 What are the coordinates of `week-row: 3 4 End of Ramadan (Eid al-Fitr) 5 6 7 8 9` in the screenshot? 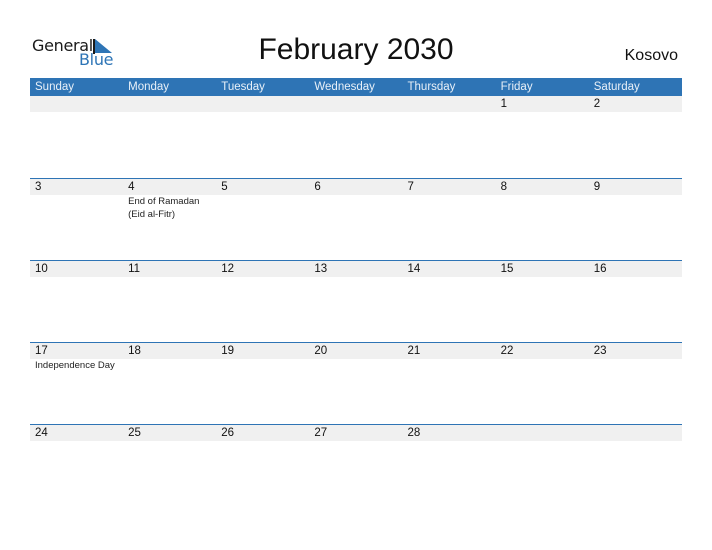 It's located at (356, 219).